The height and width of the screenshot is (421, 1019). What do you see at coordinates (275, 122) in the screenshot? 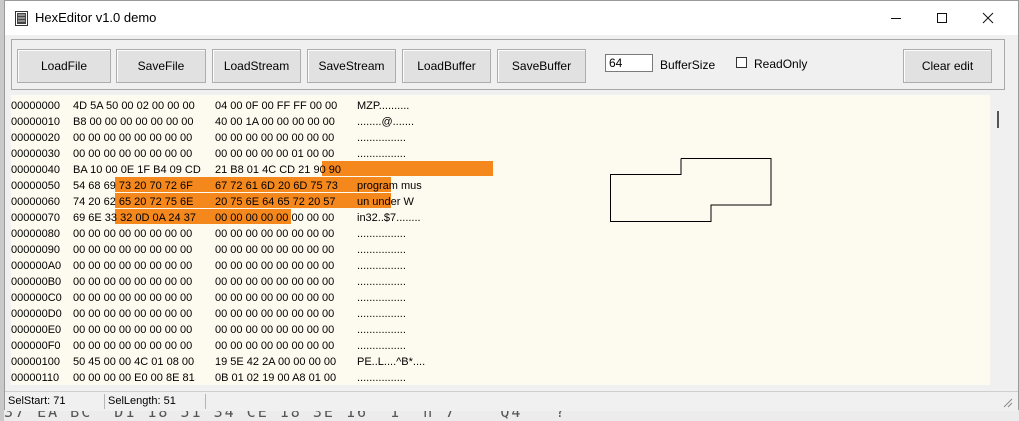
I see `row-hex-right: 40 00 1A 00 00 00 00 00` at bounding box center [275, 122].